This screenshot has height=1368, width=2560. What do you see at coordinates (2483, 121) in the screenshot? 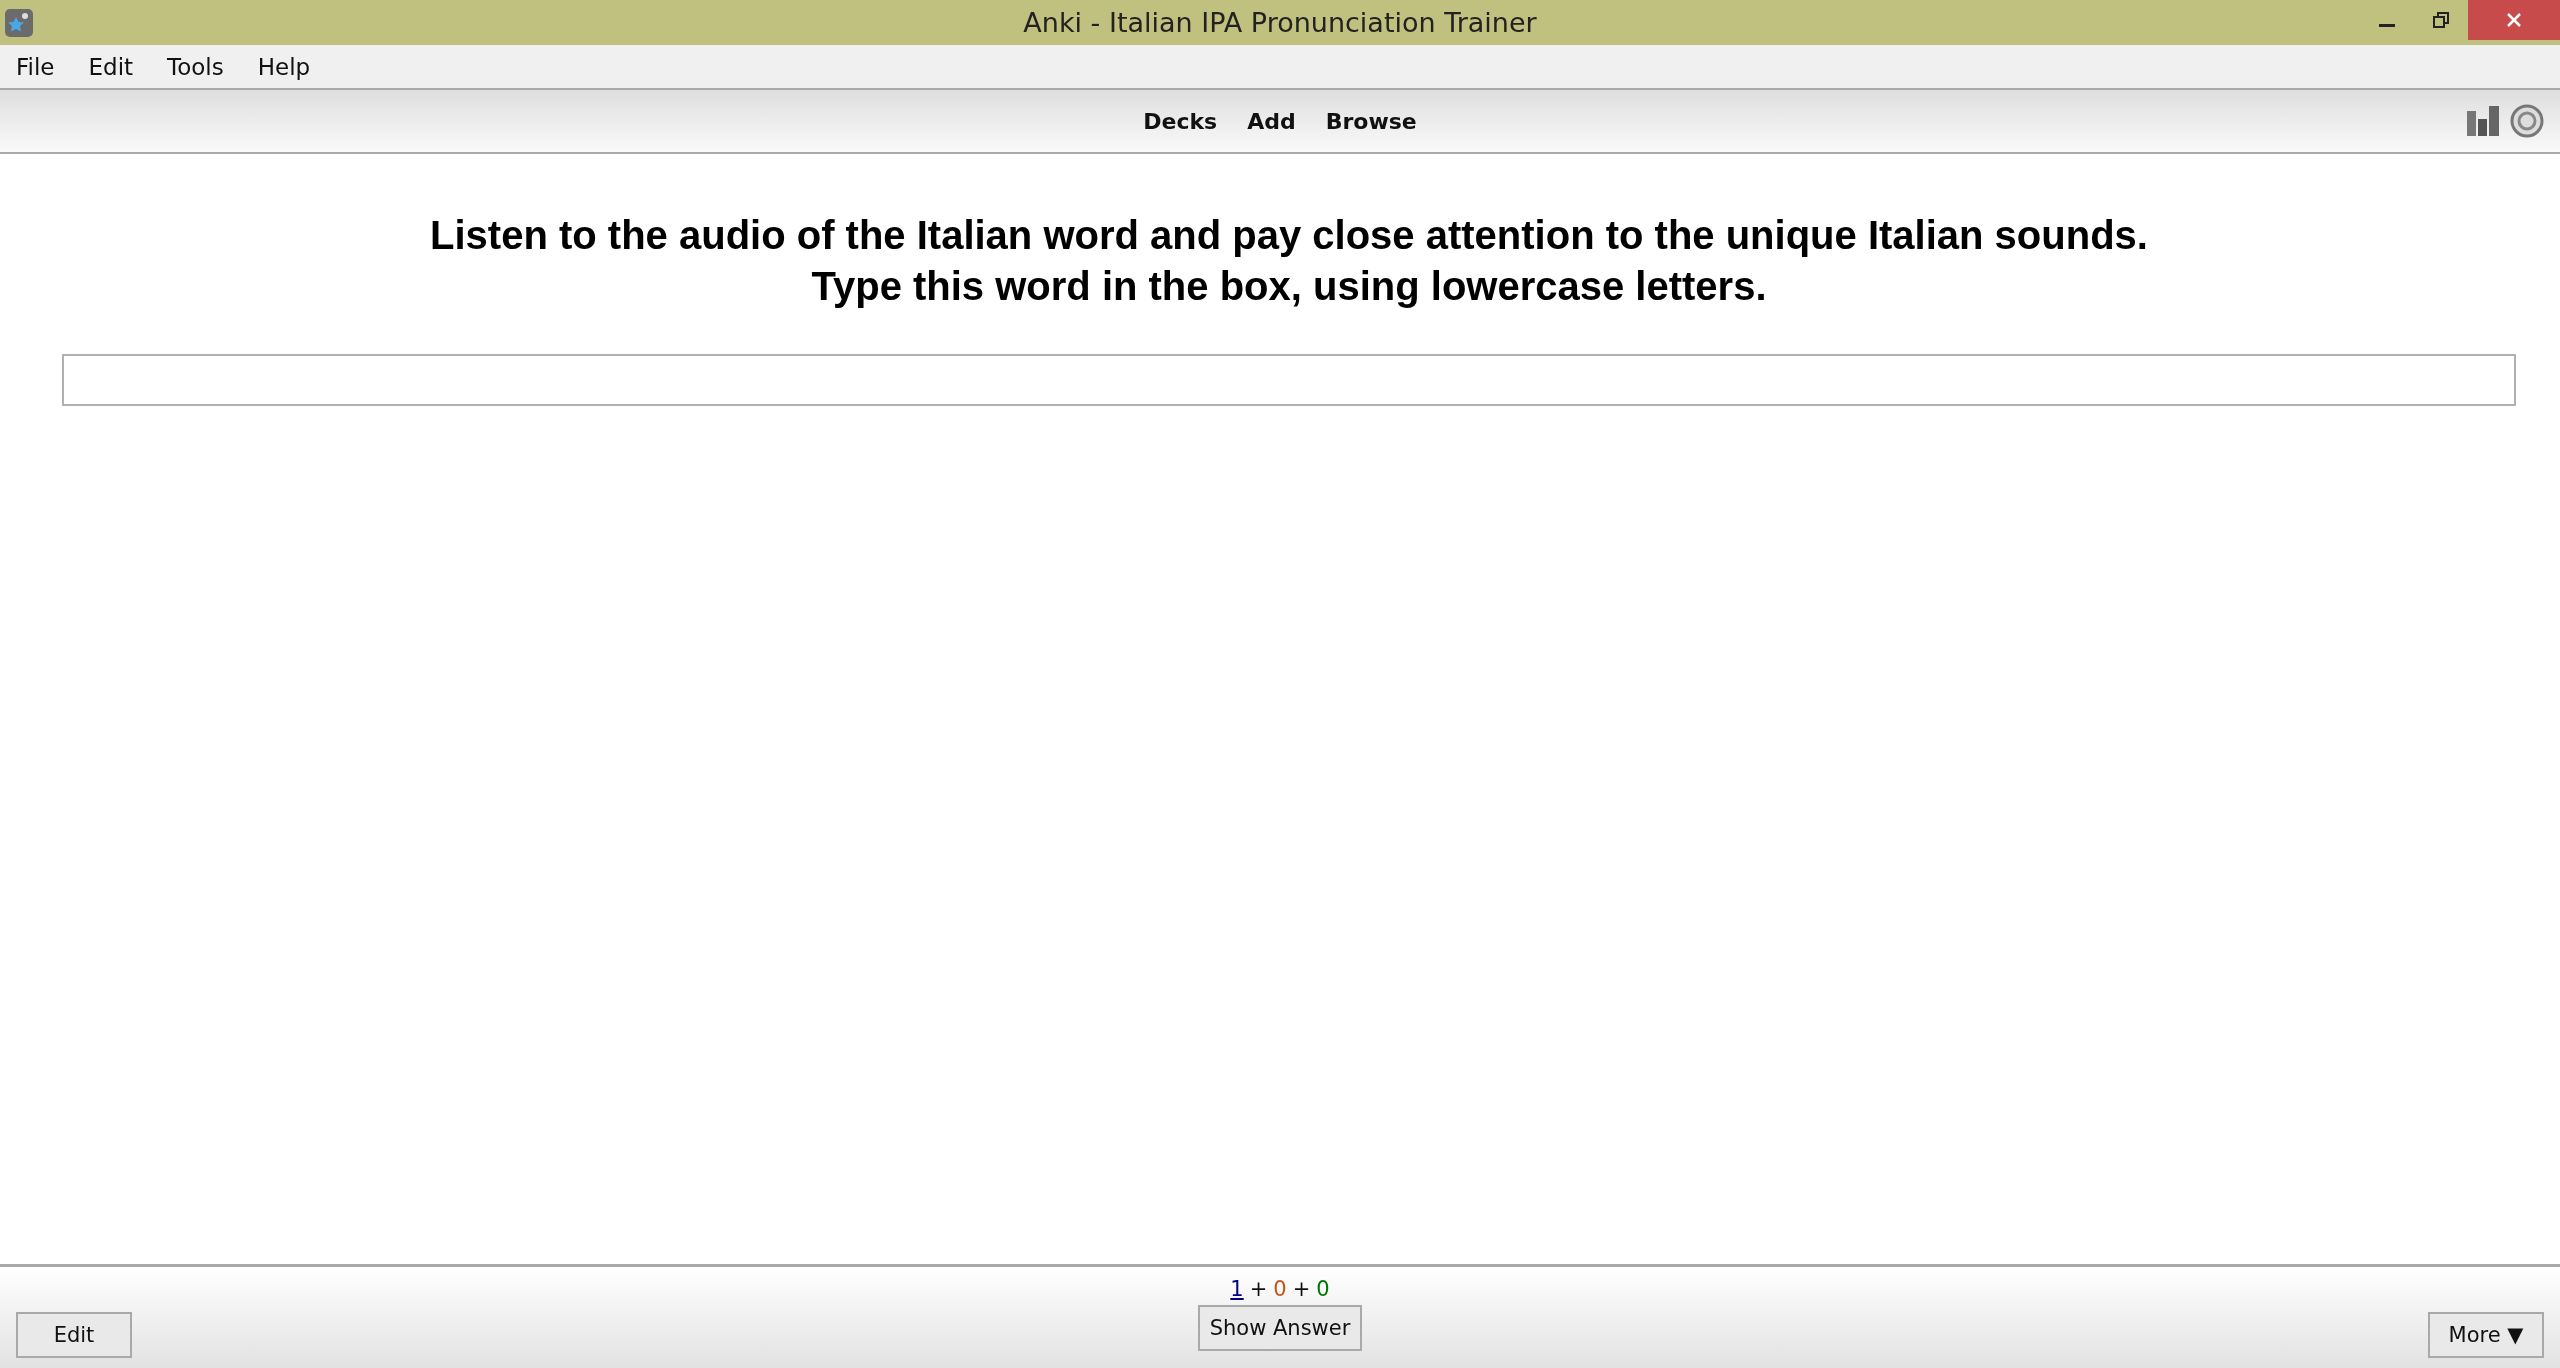
I see `bar-chart-icon` at bounding box center [2483, 121].